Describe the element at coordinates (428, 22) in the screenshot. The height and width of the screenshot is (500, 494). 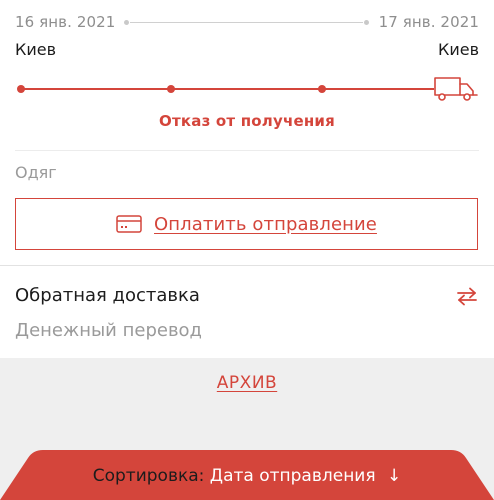
I see `arrival-date: 17 янв. 2021` at that location.